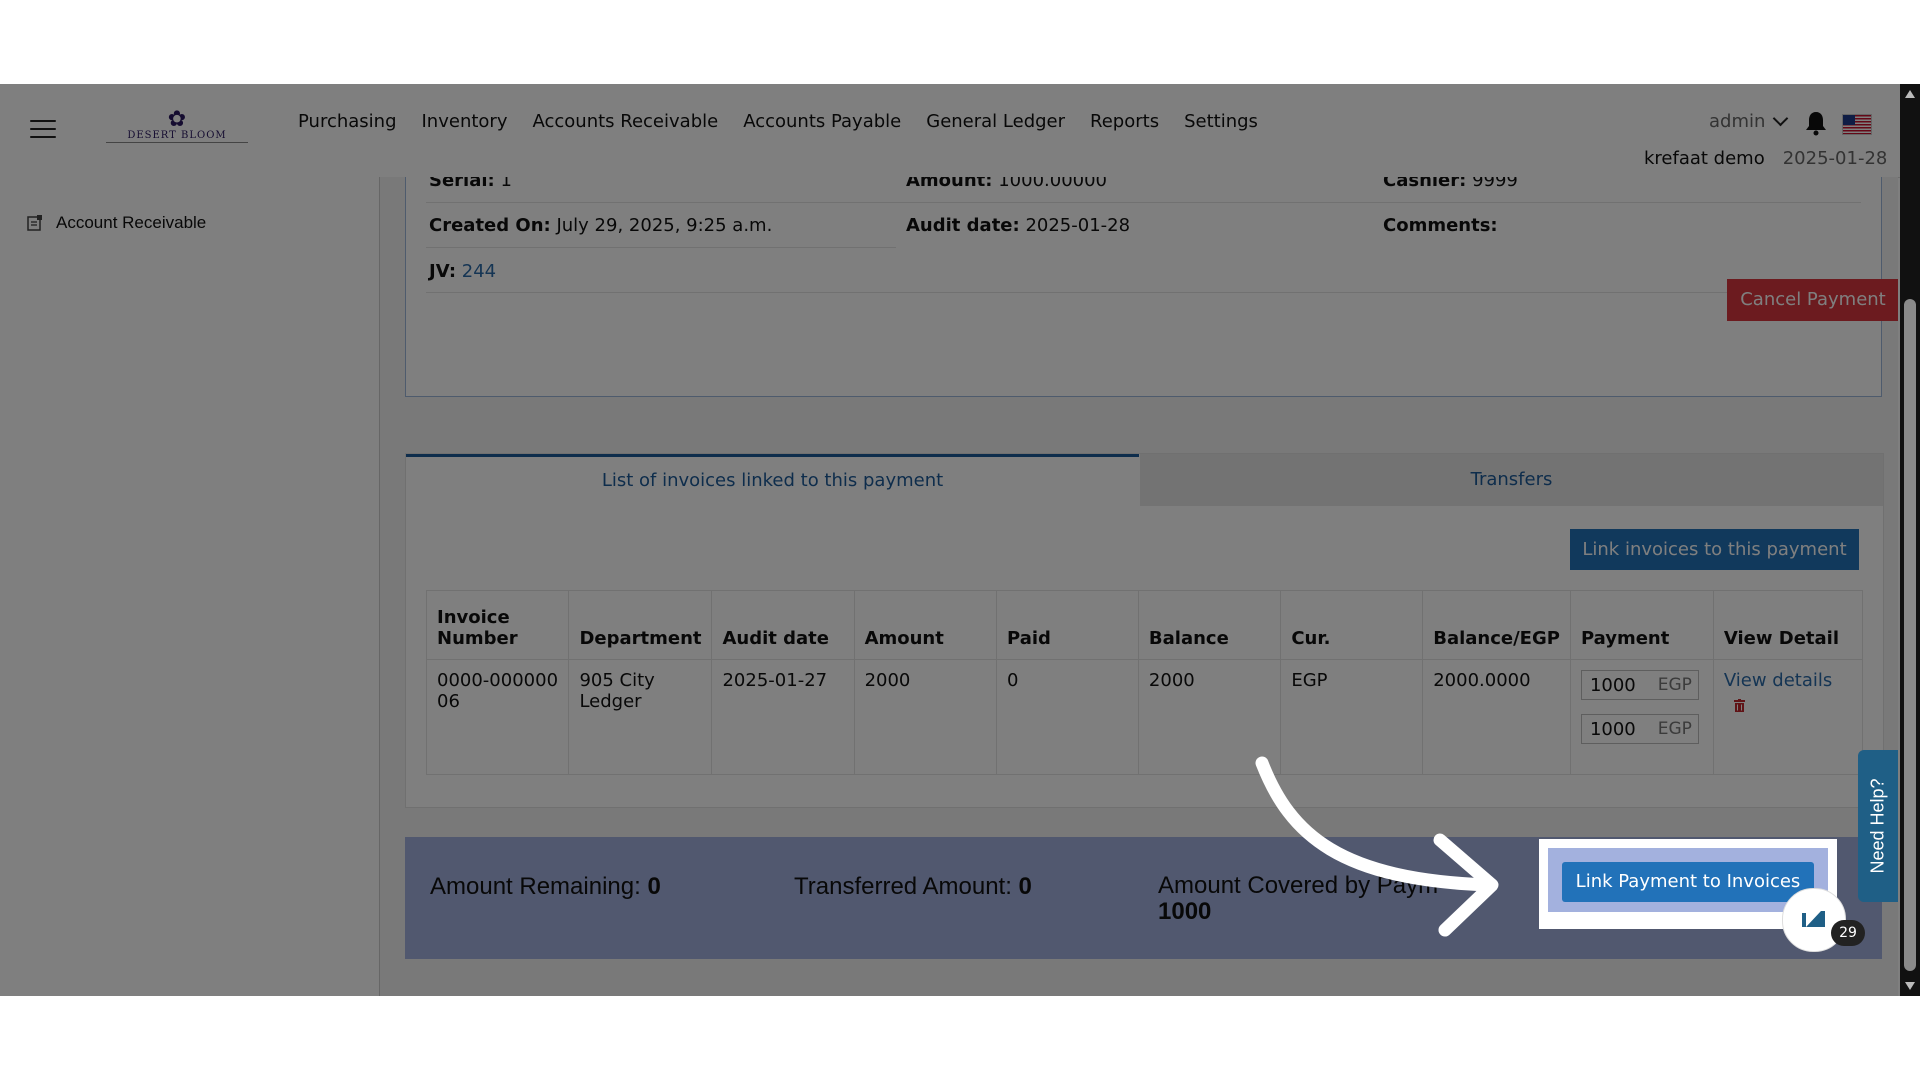  What do you see at coordinates (1450, 184) in the screenshot?
I see `cashier-field: Cashier: 9999` at bounding box center [1450, 184].